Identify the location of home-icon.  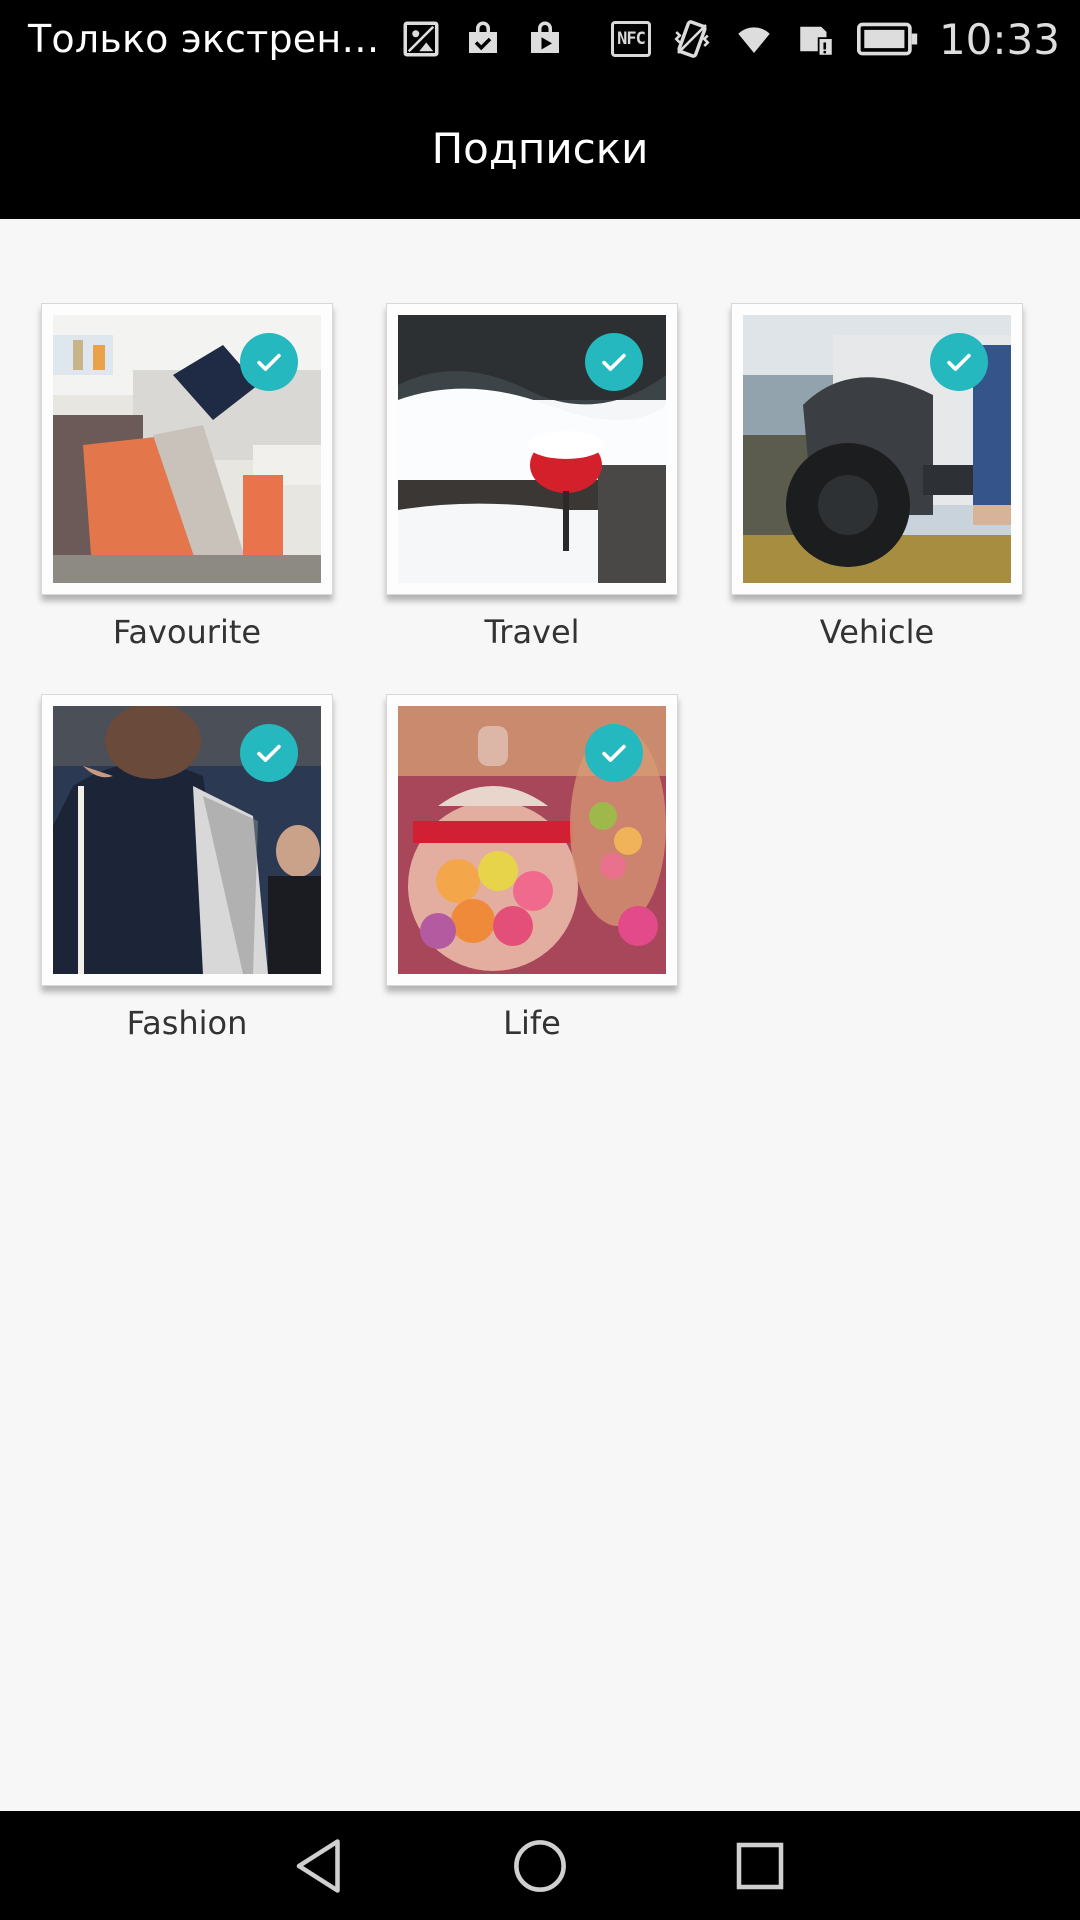
(540, 1865).